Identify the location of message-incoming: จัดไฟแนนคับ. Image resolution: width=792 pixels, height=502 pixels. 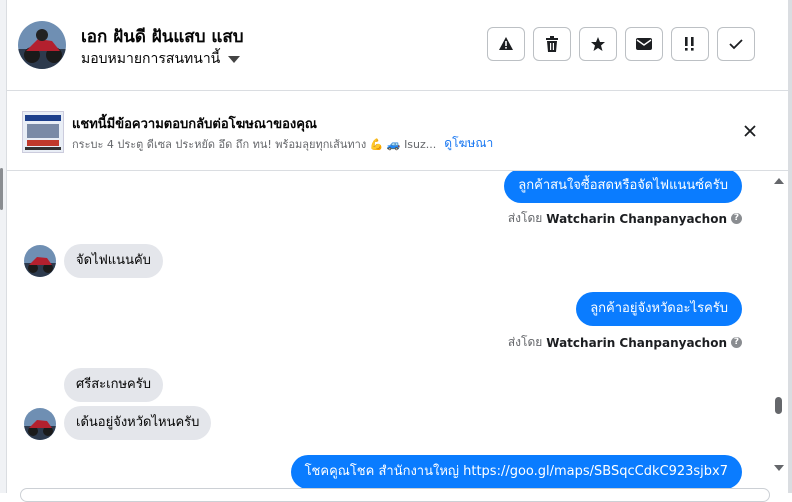
(113, 261).